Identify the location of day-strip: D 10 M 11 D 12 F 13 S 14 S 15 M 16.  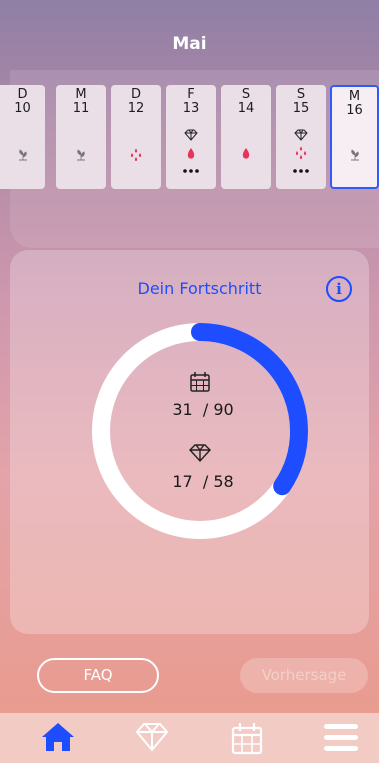
(189, 137).